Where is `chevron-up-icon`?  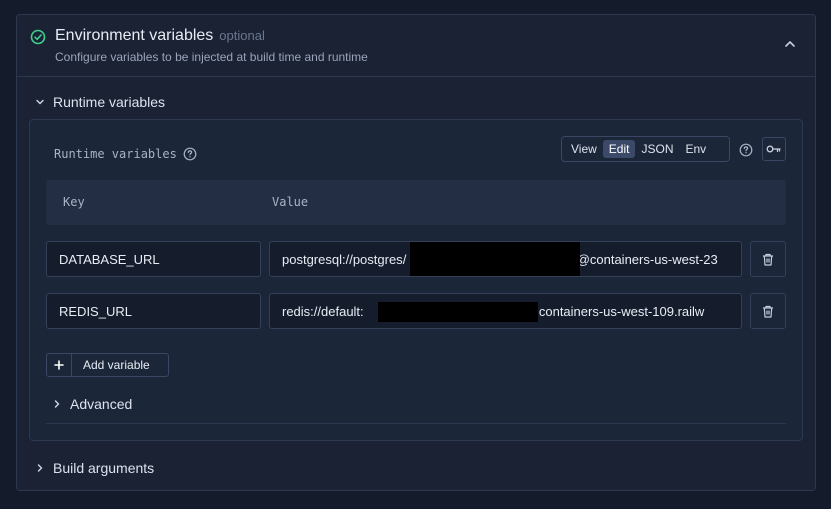
chevron-up-icon is located at coordinates (790, 44).